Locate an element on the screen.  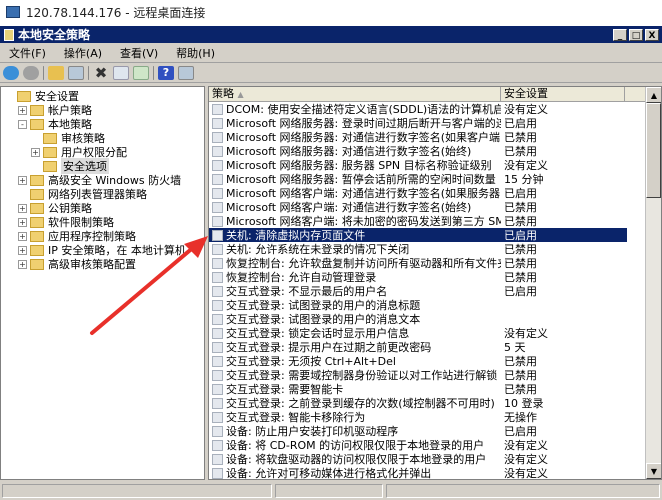
properties-icon is located at coordinates (121, 72).